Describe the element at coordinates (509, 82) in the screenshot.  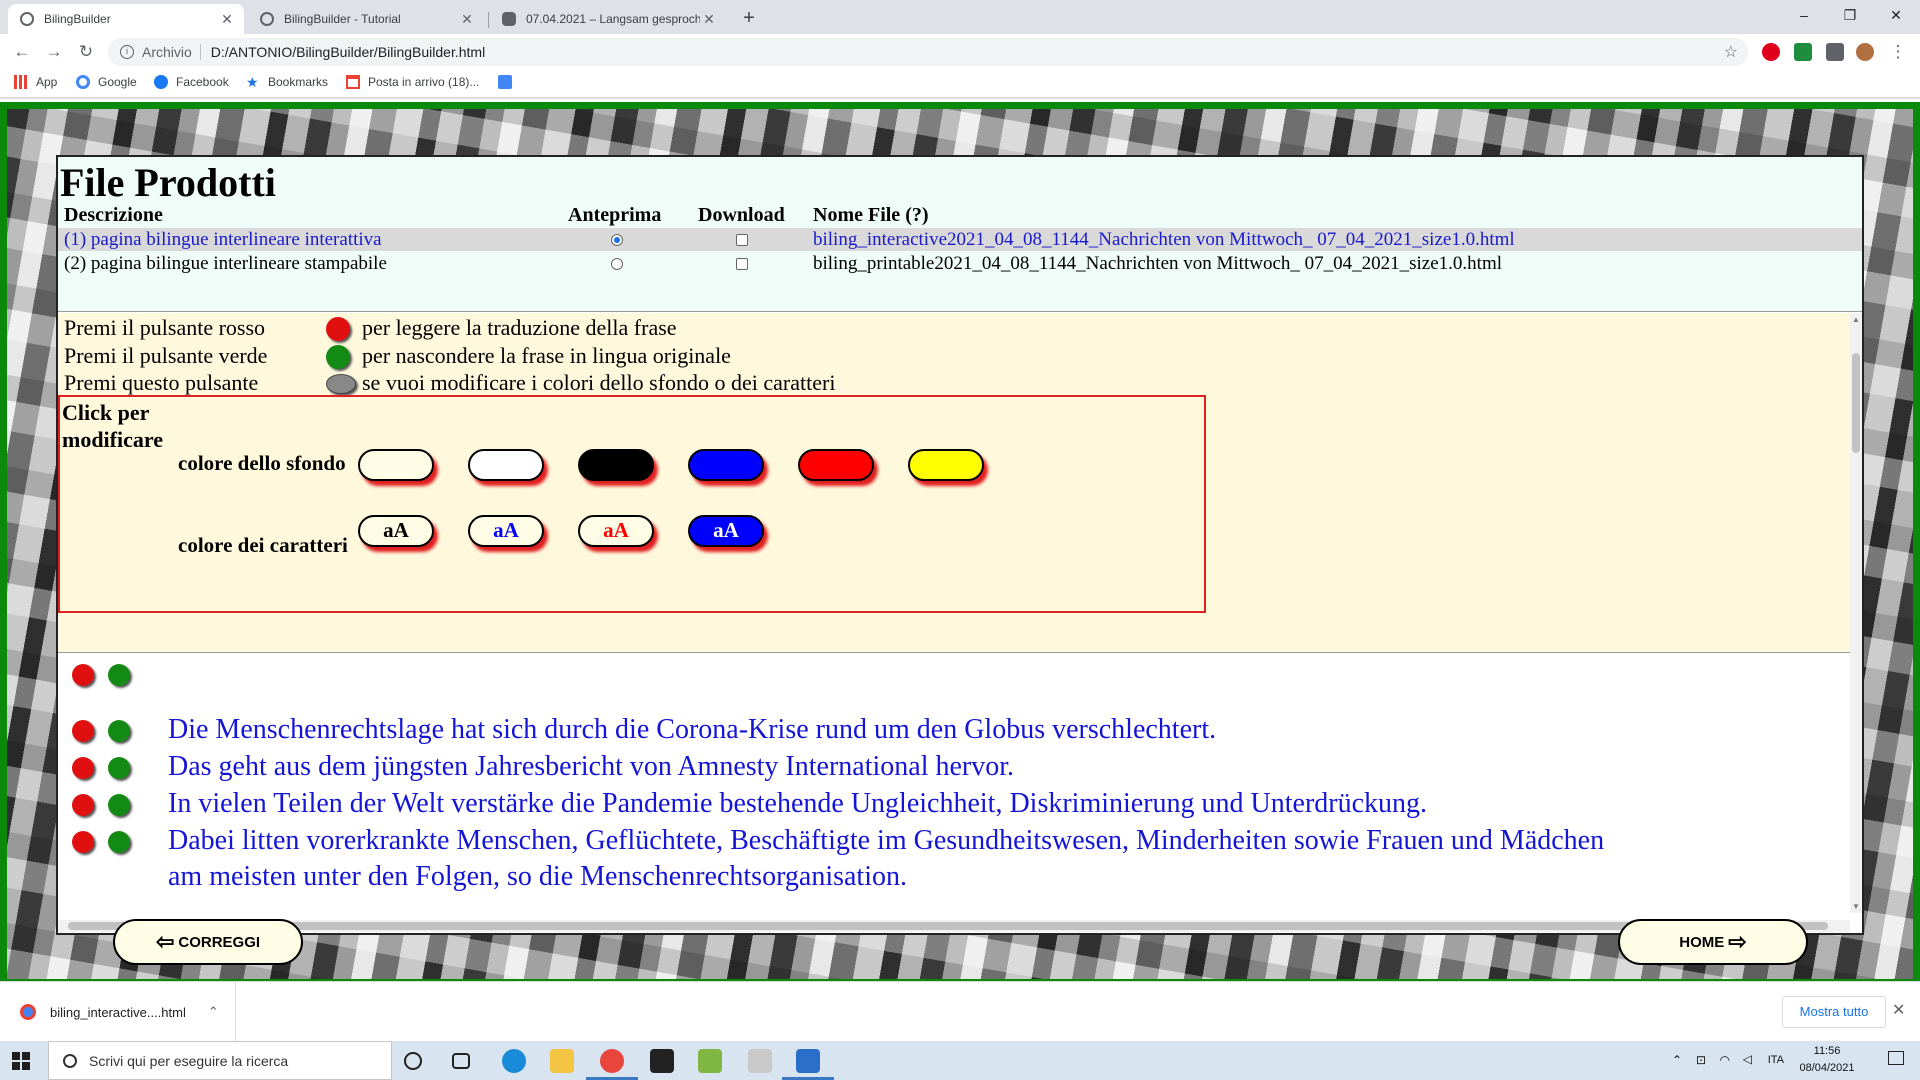
I see `bookmark-translate` at that location.